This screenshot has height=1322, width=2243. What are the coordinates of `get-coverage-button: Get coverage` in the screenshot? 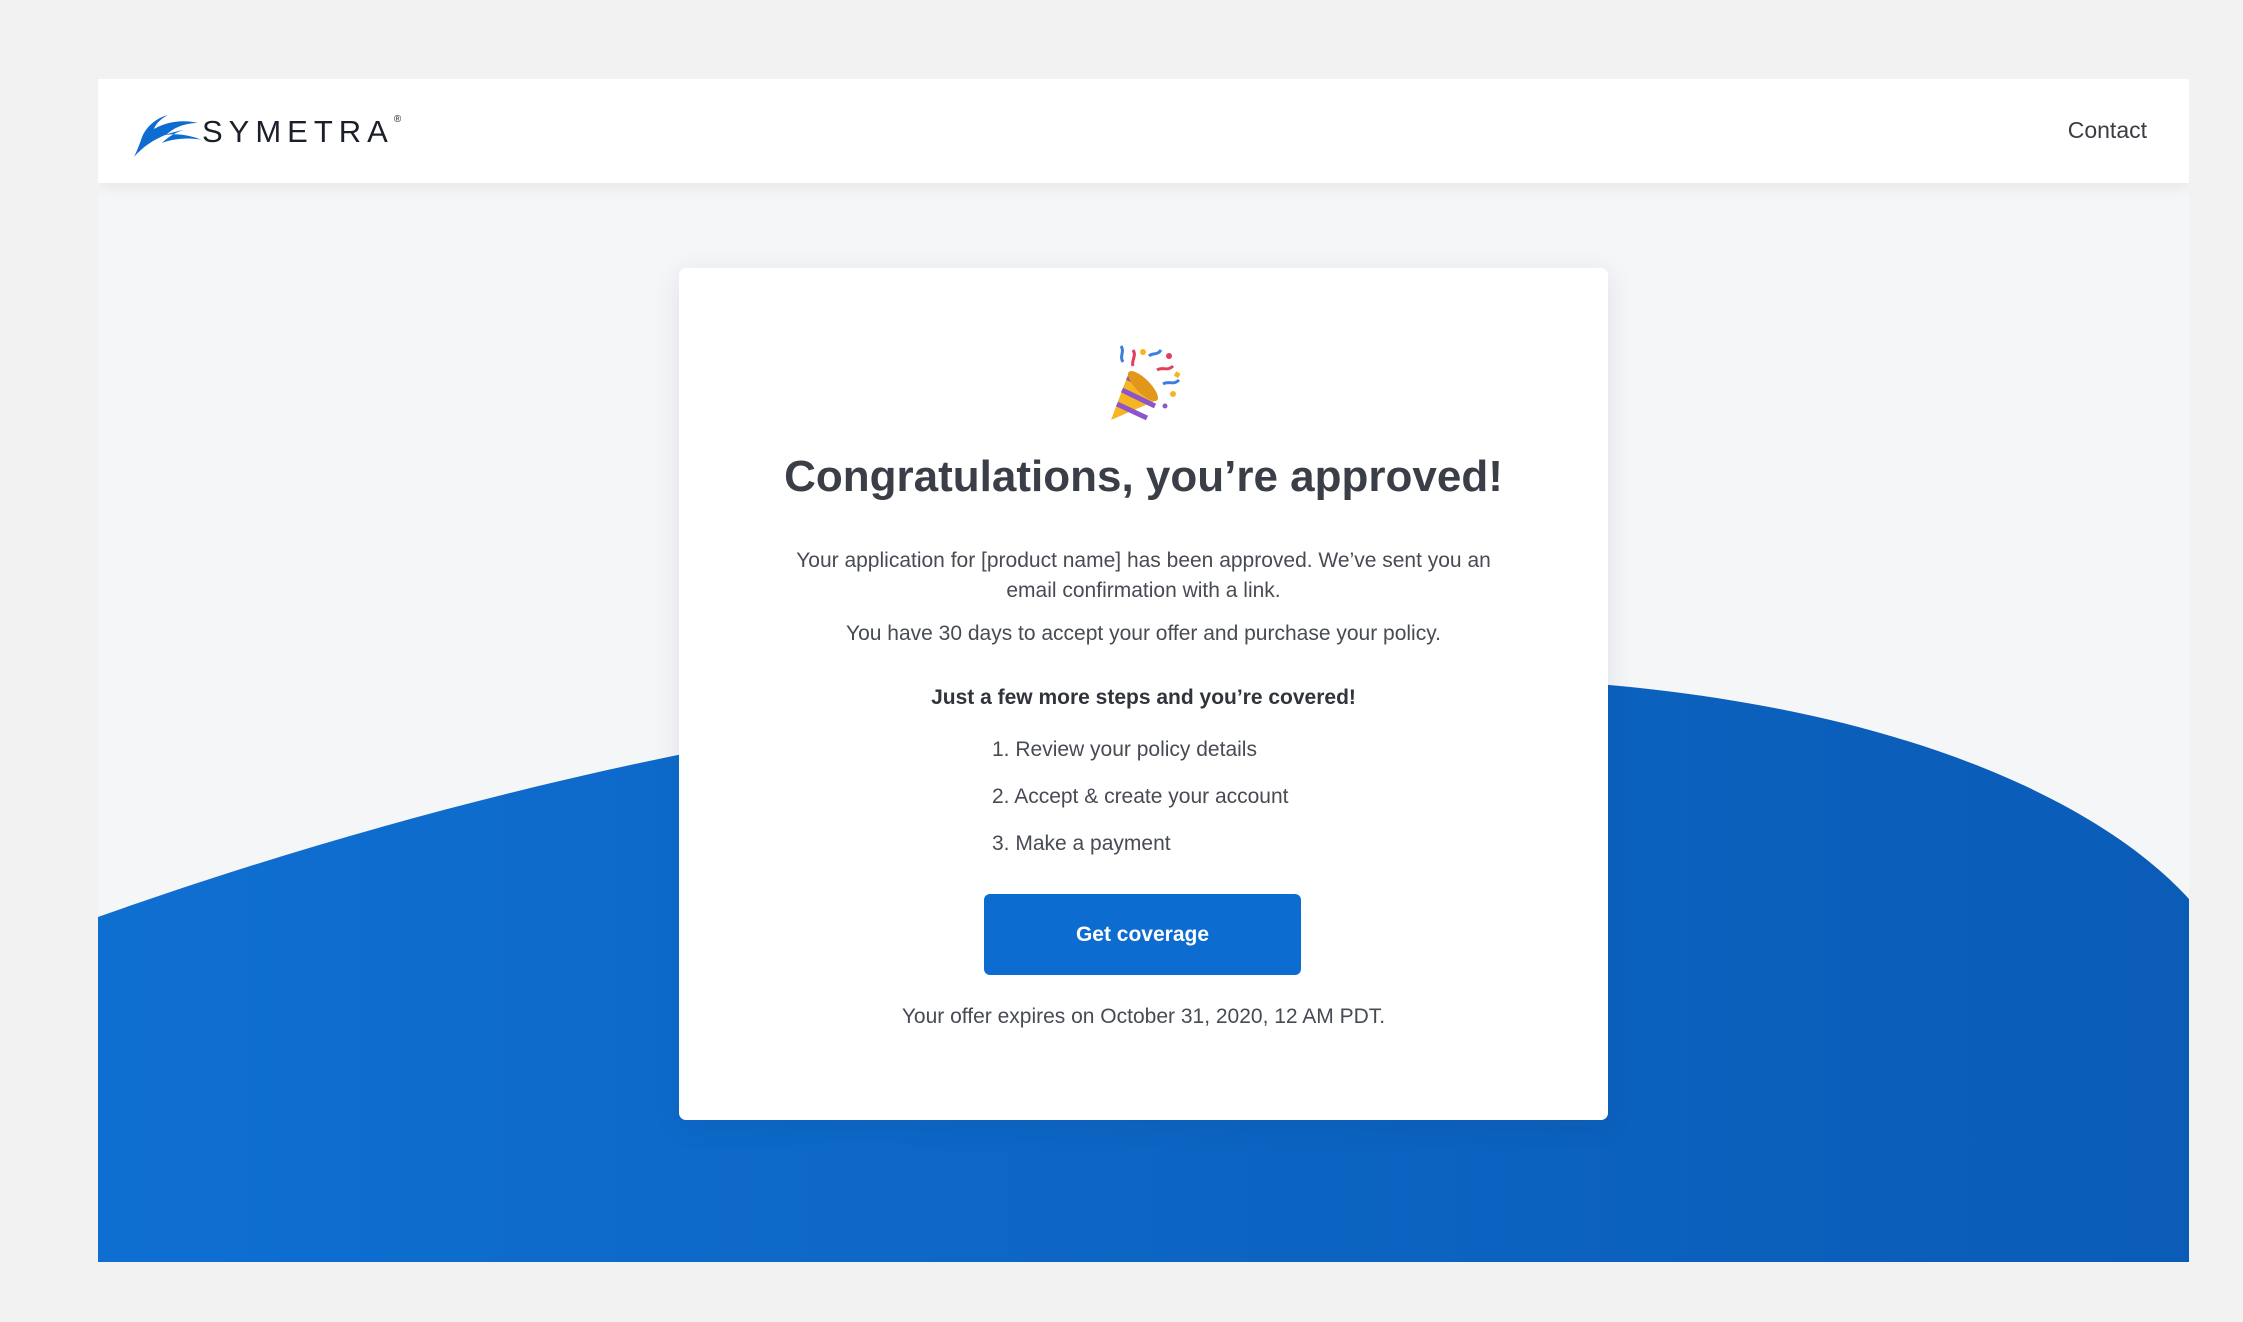 It's located at (1142, 934).